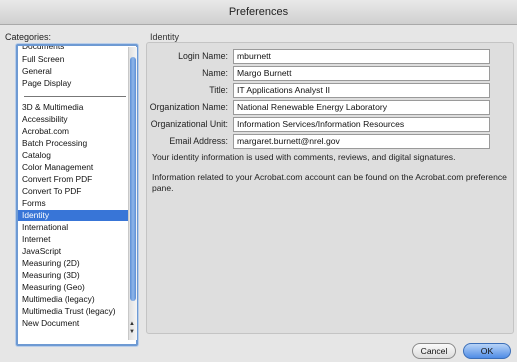 The height and width of the screenshot is (362, 517). I want to click on organizational-unit-field, so click(361, 124).